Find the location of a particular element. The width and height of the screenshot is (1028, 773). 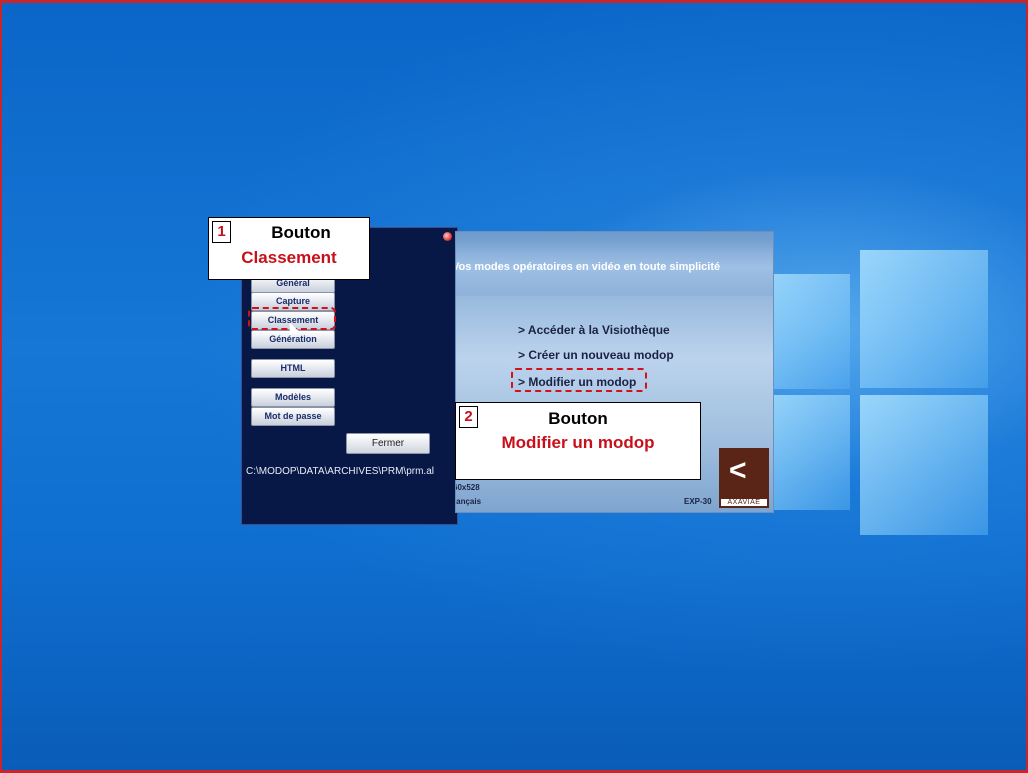

modify-modop-highlight is located at coordinates (579, 380).